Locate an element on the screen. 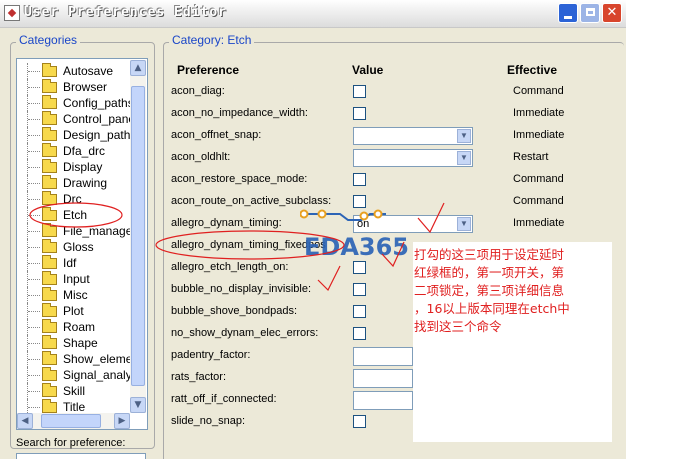 The height and width of the screenshot is (459, 683). preference-name: acon_no_impedance_width: is located at coordinates (239, 113).